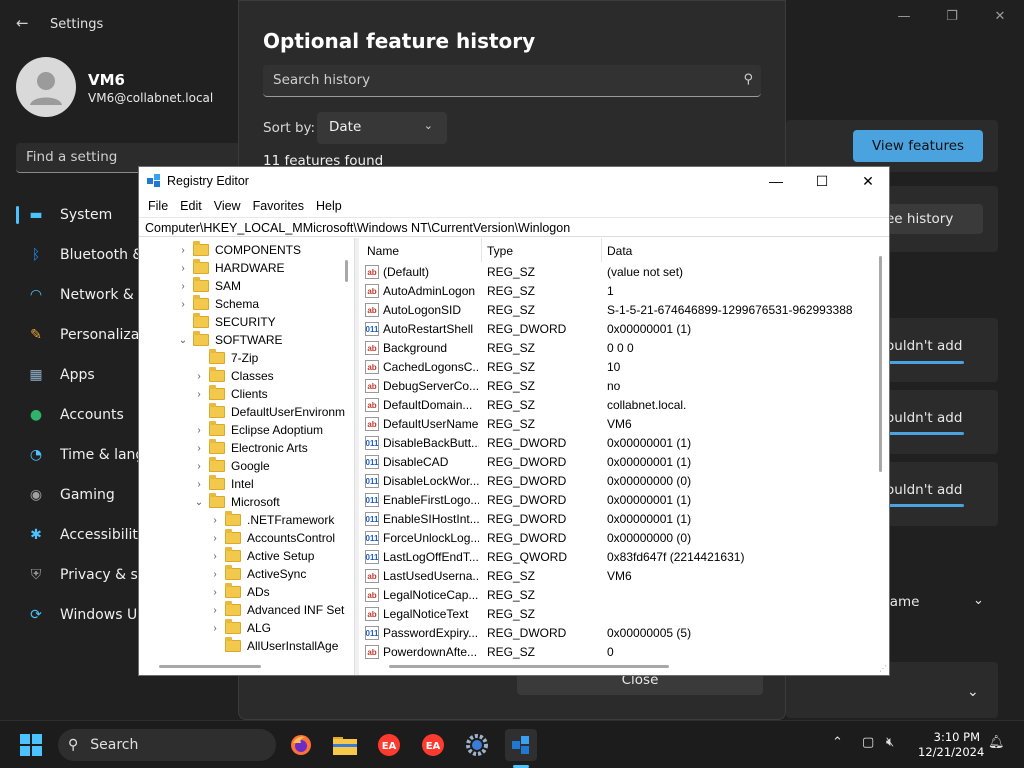  What do you see at coordinates (227, 206) in the screenshot?
I see `menu-item: View` at bounding box center [227, 206].